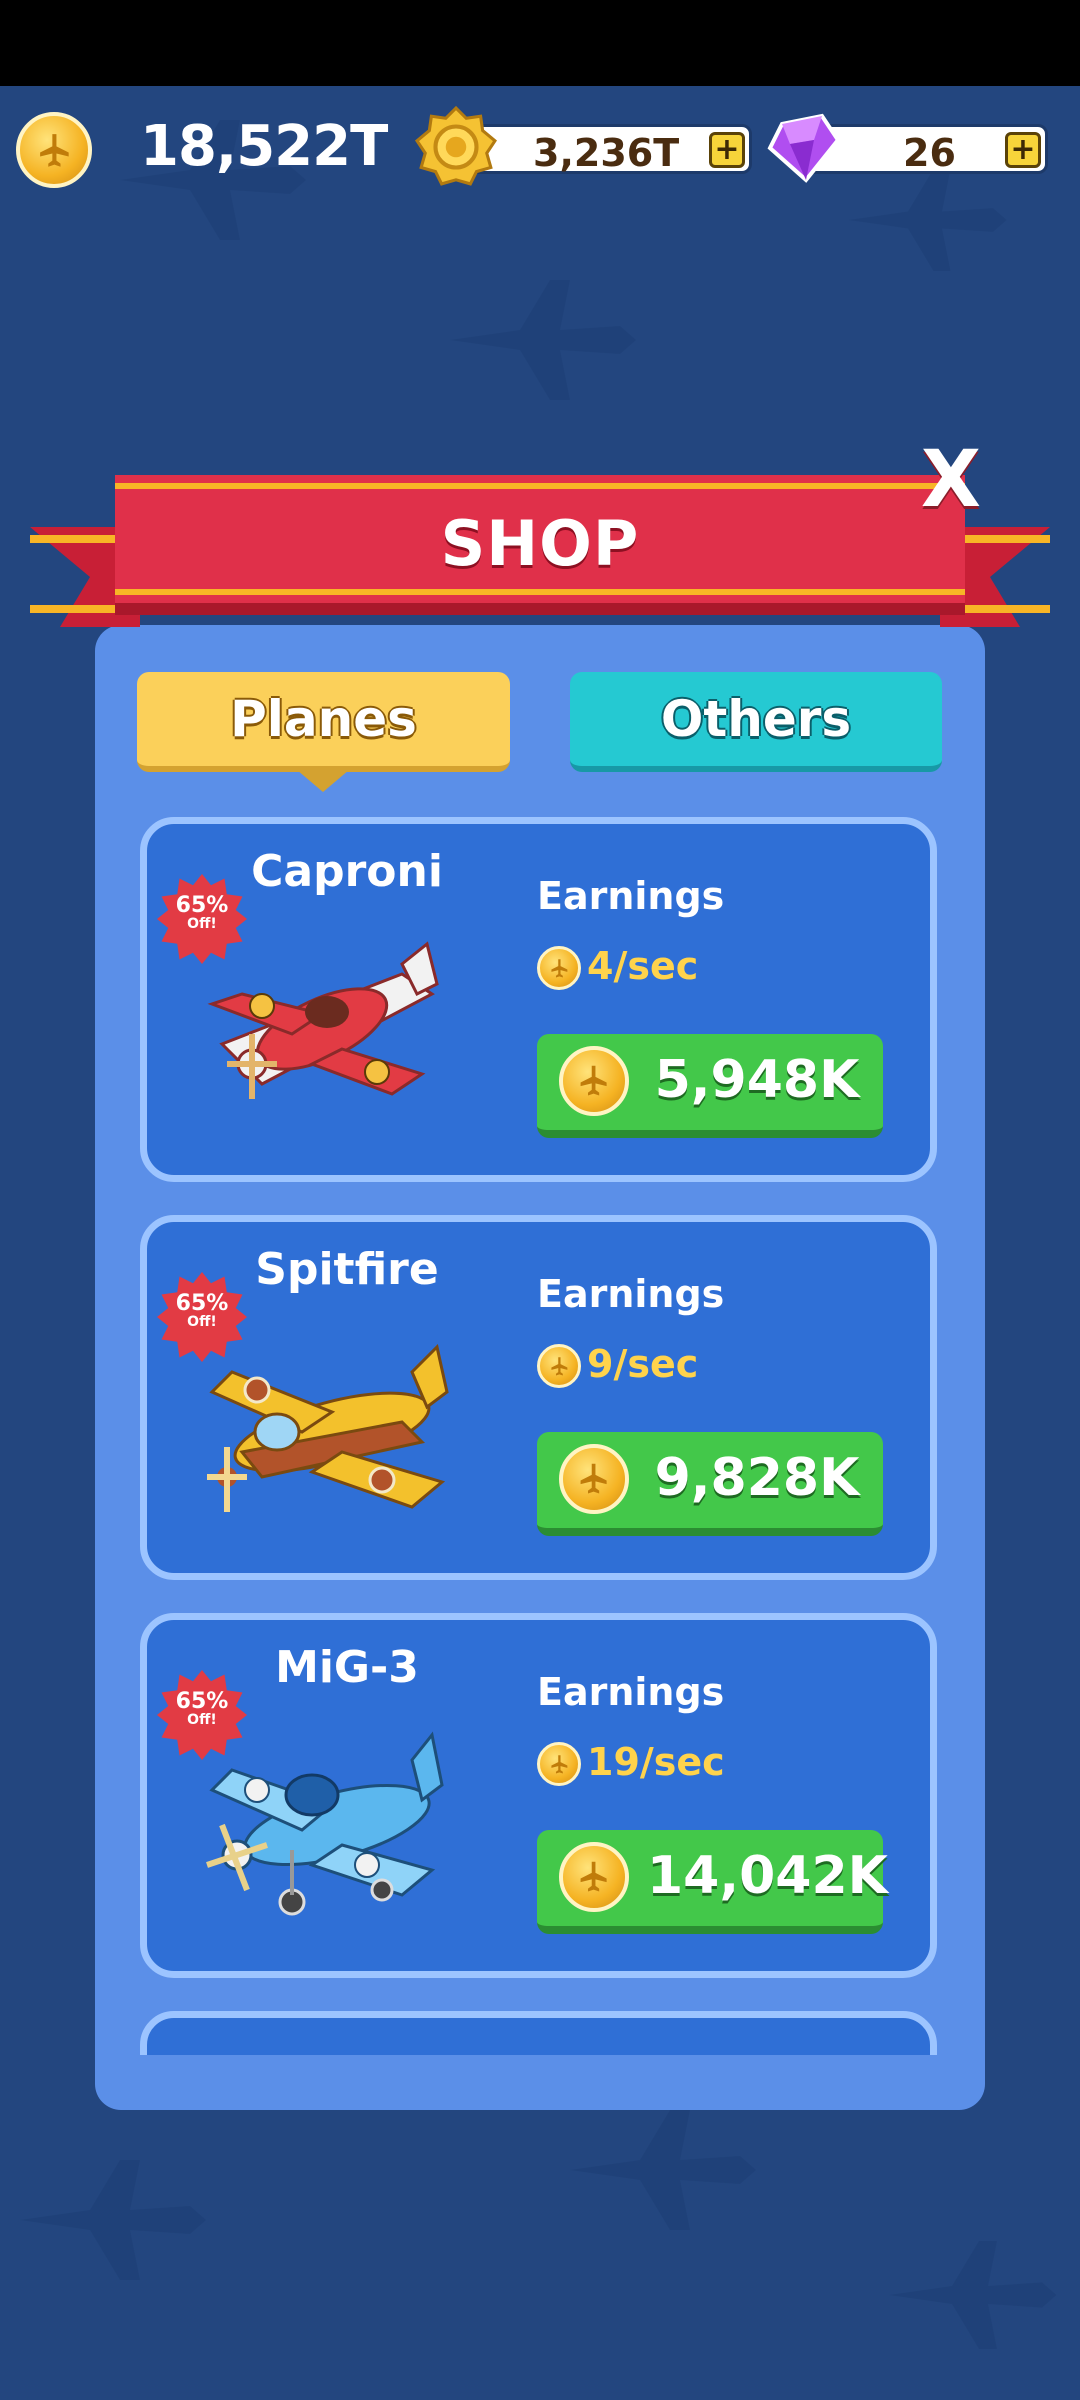 Image resolution: width=1080 pixels, height=2400 pixels. Describe the element at coordinates (767, 1876) in the screenshot. I see `price-label: 14,042K` at that location.